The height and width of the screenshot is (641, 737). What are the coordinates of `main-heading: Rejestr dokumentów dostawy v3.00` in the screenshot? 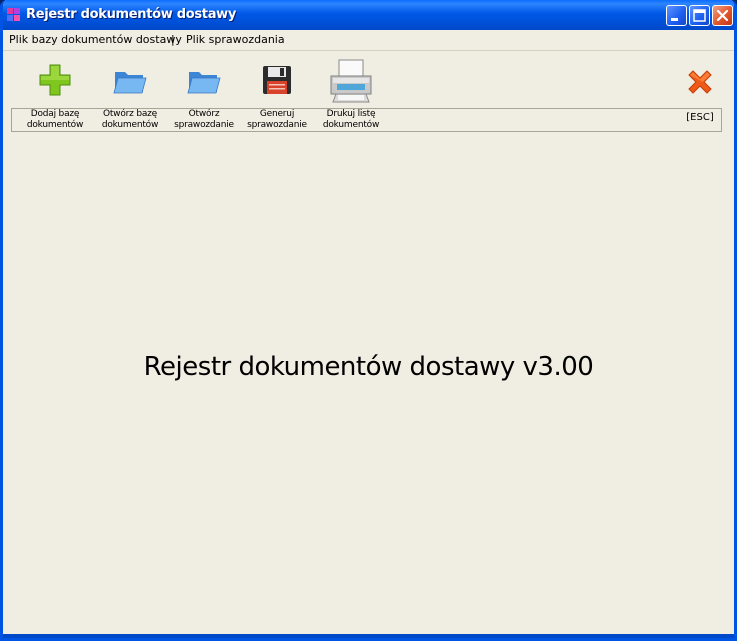 It's located at (368, 367).